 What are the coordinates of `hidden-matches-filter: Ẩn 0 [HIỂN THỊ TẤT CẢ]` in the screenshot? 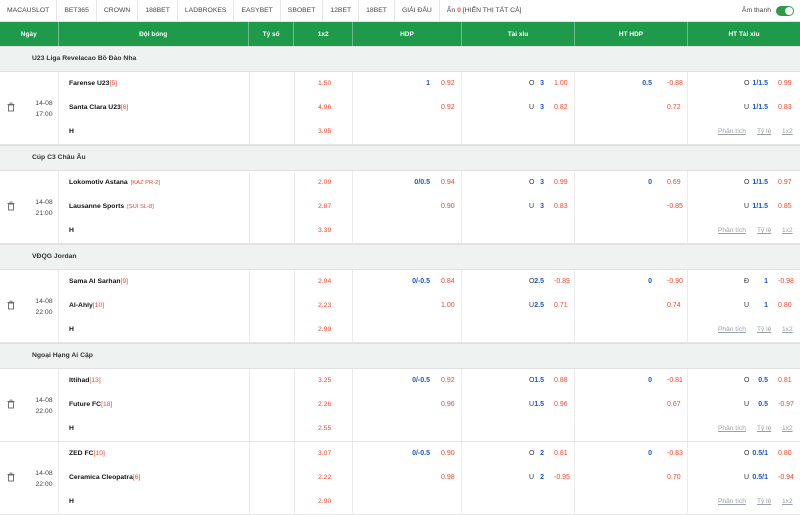 It's located at (484, 10).